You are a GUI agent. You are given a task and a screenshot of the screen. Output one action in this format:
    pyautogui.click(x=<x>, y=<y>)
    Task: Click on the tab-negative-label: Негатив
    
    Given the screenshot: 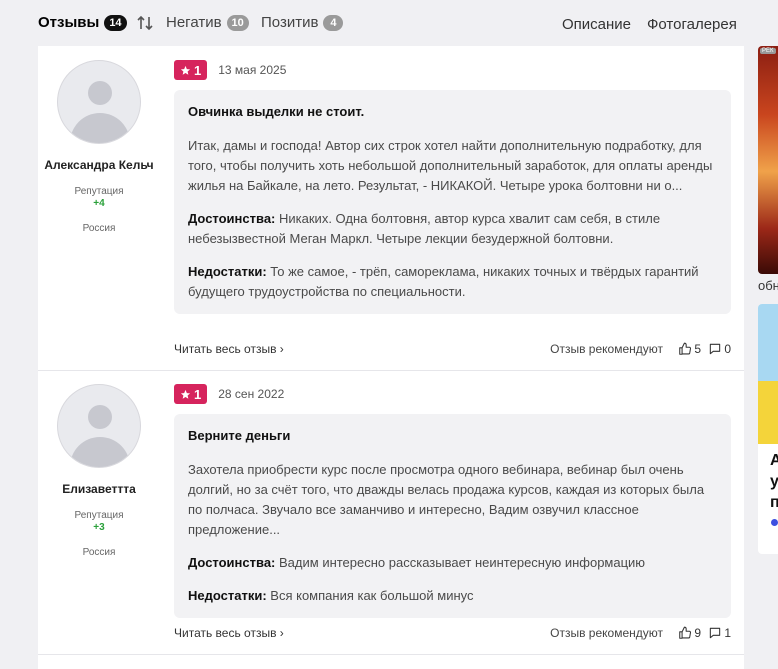 What is the action you would take?
    pyautogui.click(x=194, y=22)
    